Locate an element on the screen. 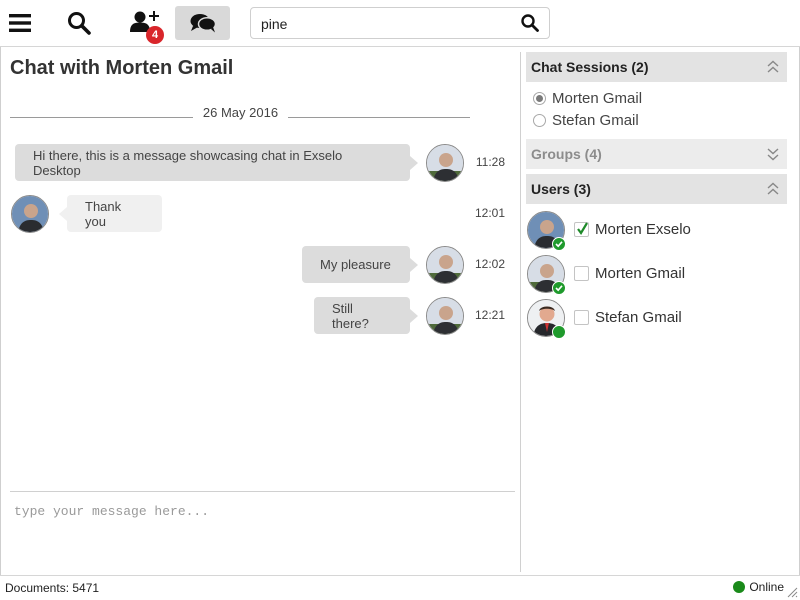 The image size is (800, 600). users-title: Users (3) is located at coordinates (561, 189).